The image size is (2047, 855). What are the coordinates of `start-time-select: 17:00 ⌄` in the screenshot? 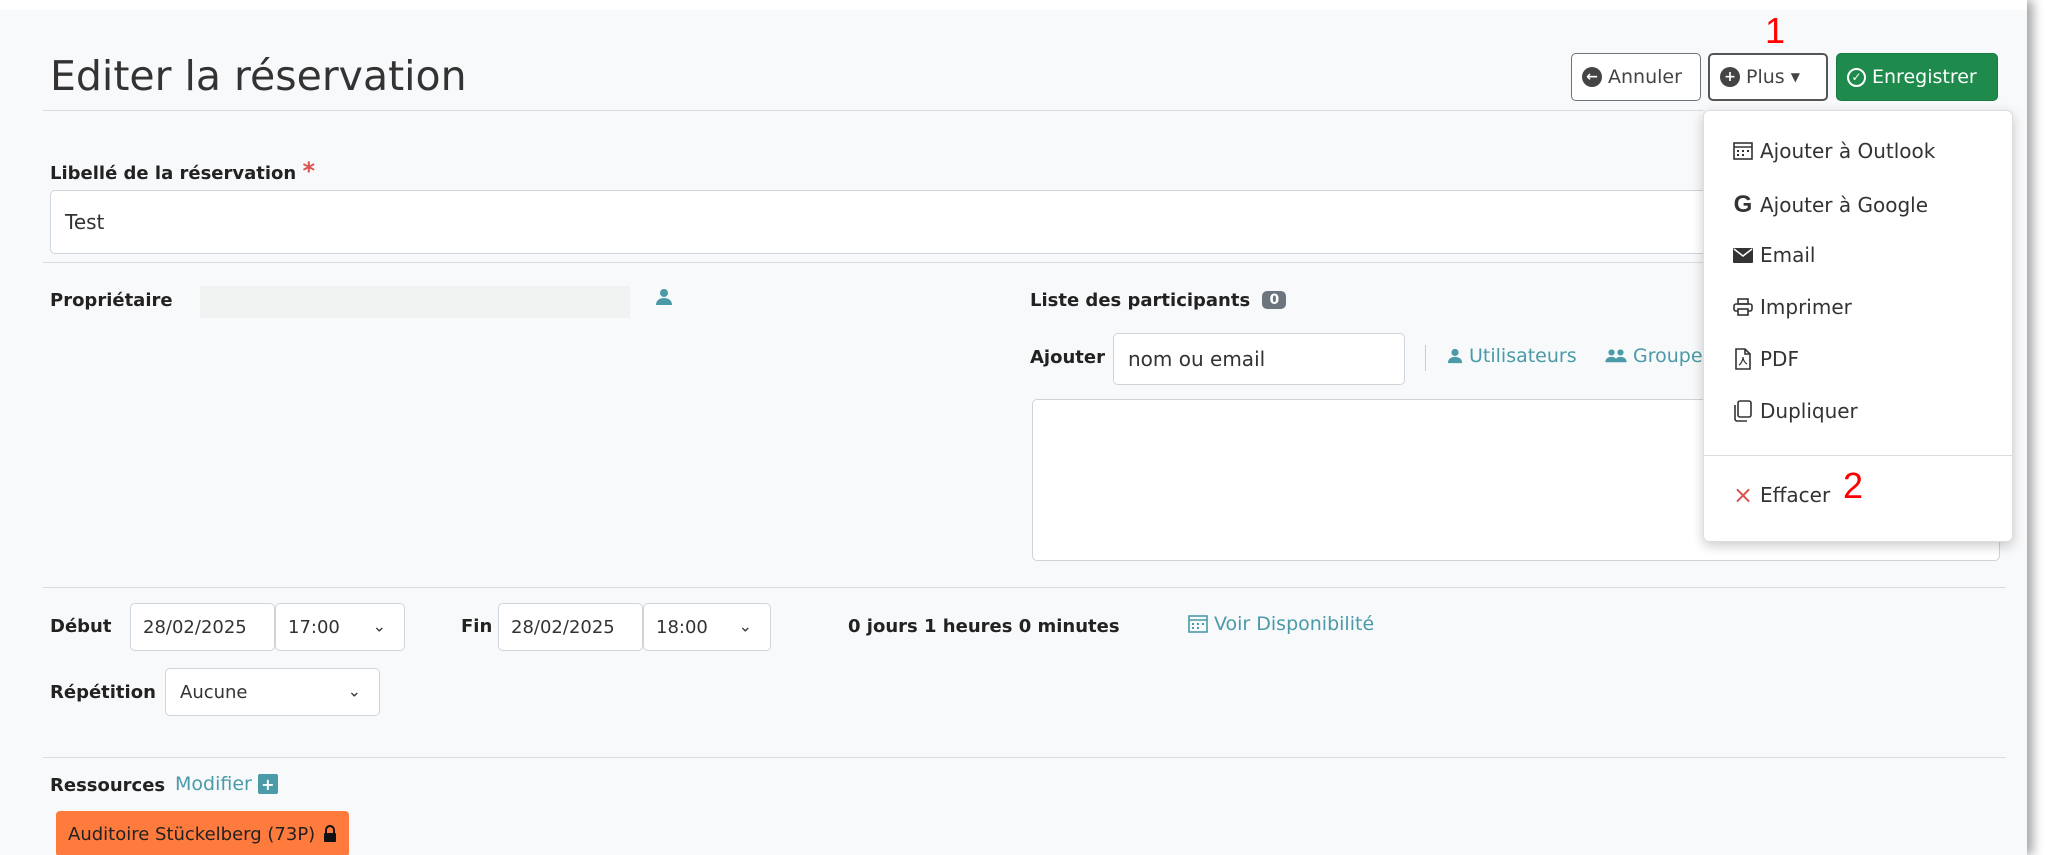 It's located at (340, 627).